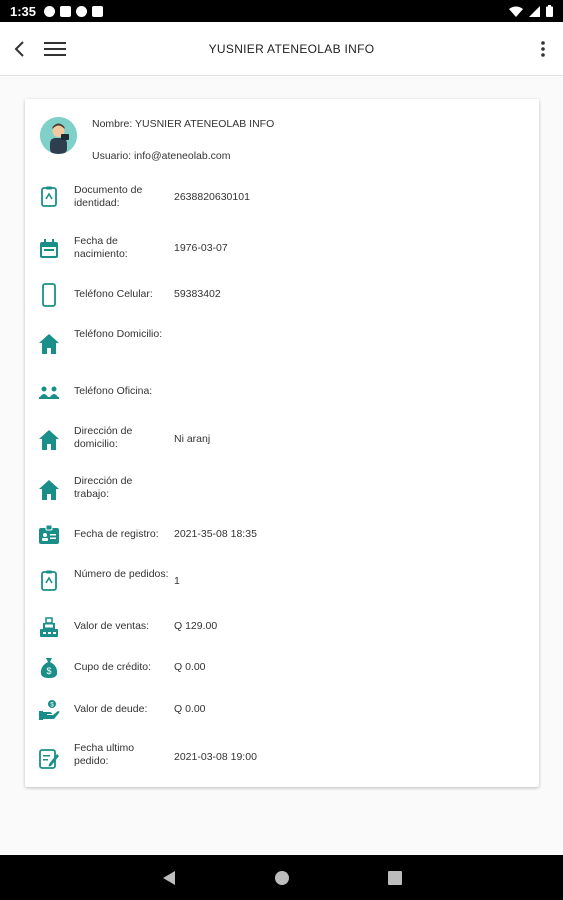  Describe the element at coordinates (282, 249) in the screenshot. I see `field-row-nacimiento: Fecha de nacimiento: 1976-03-07` at that location.